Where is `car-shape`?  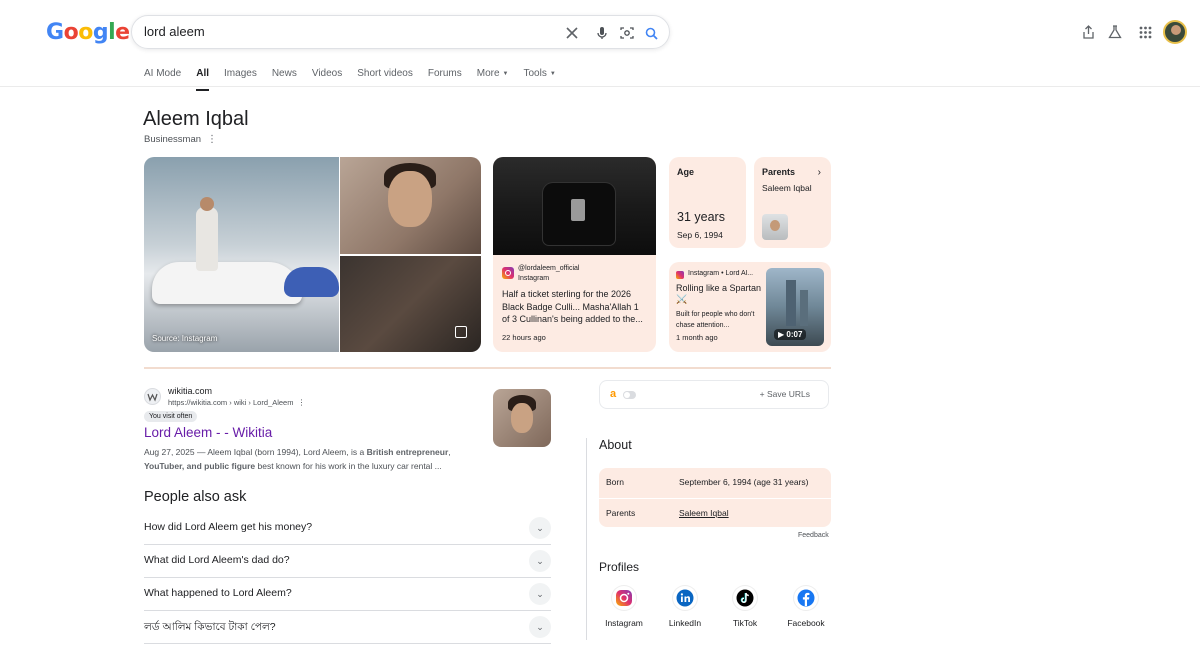
car-shape is located at coordinates (311, 282).